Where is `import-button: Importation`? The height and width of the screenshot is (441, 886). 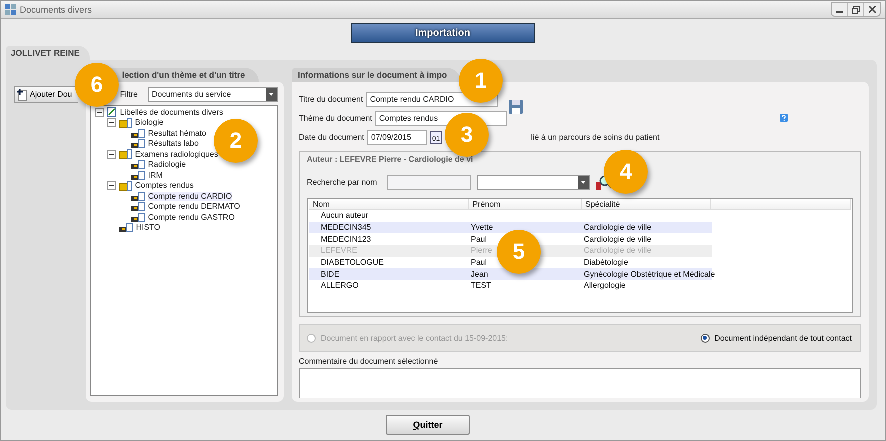
import-button: Importation is located at coordinates (443, 33).